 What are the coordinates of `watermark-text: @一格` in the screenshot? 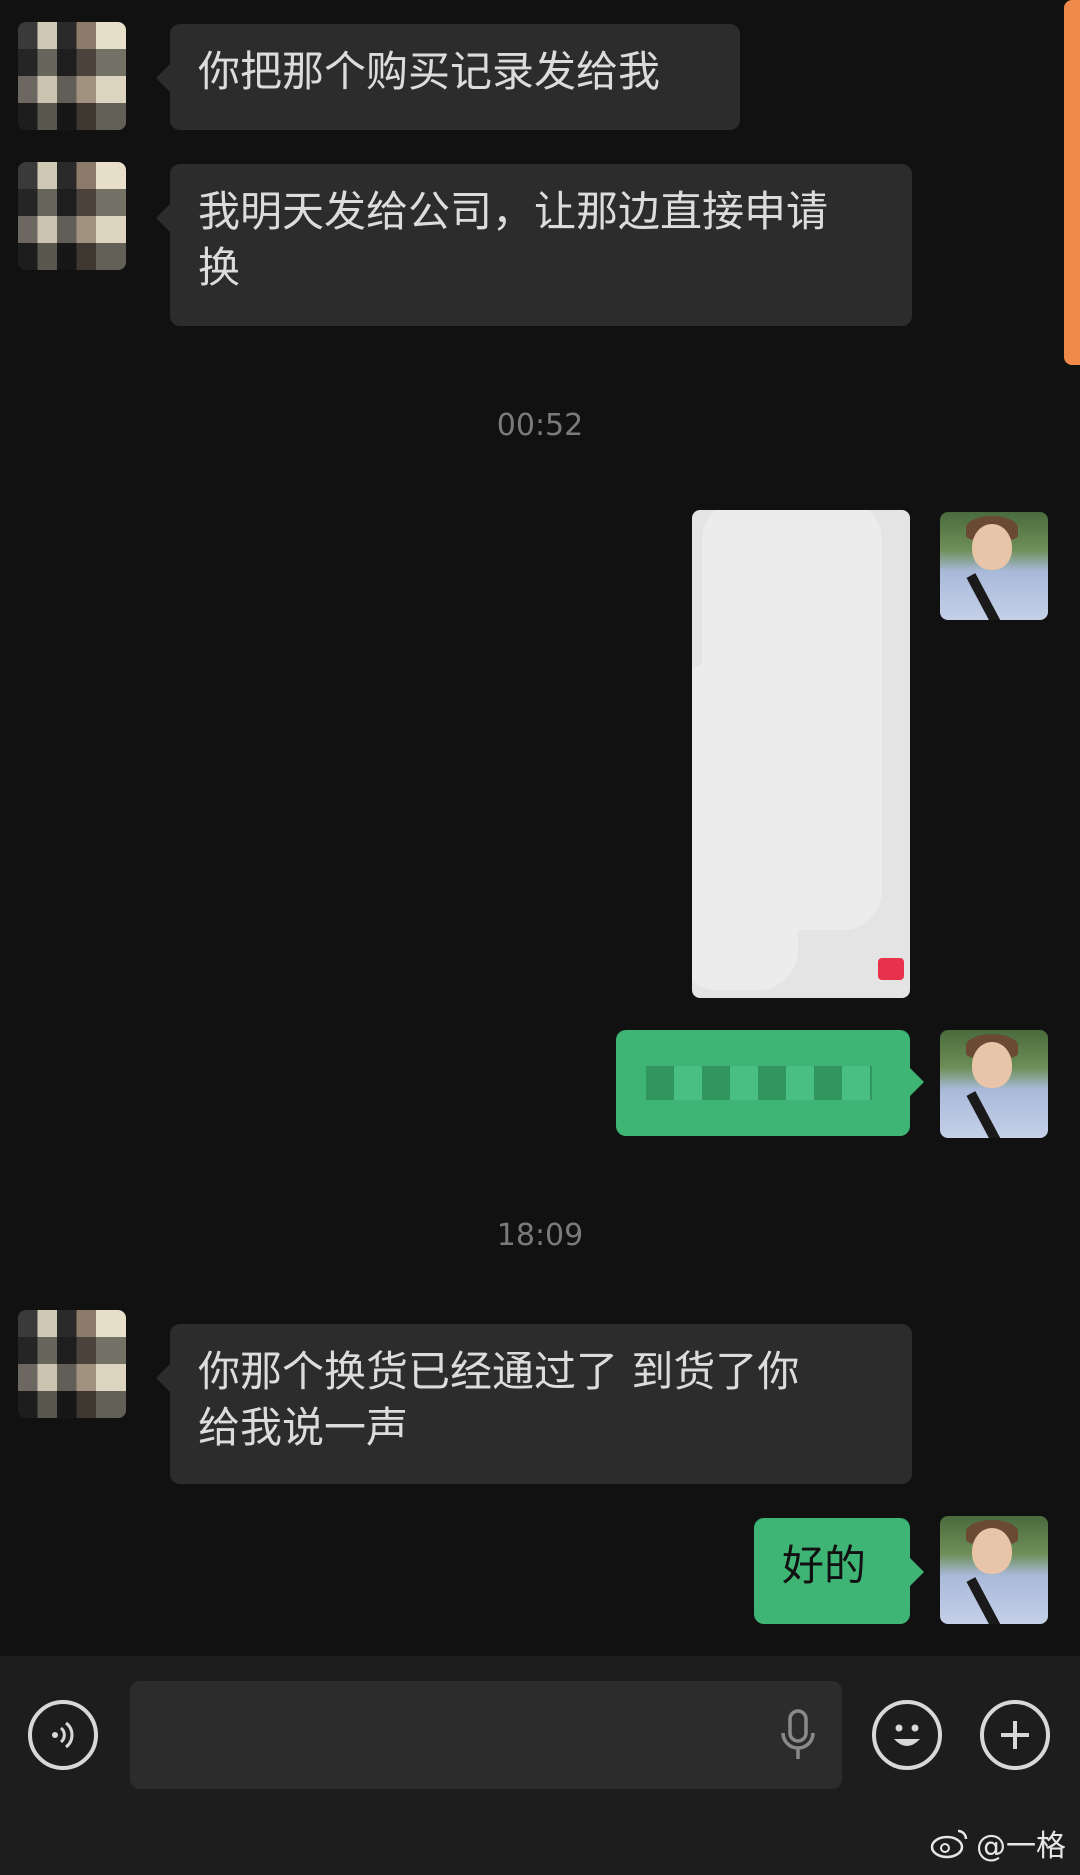 It's located at (1021, 1846).